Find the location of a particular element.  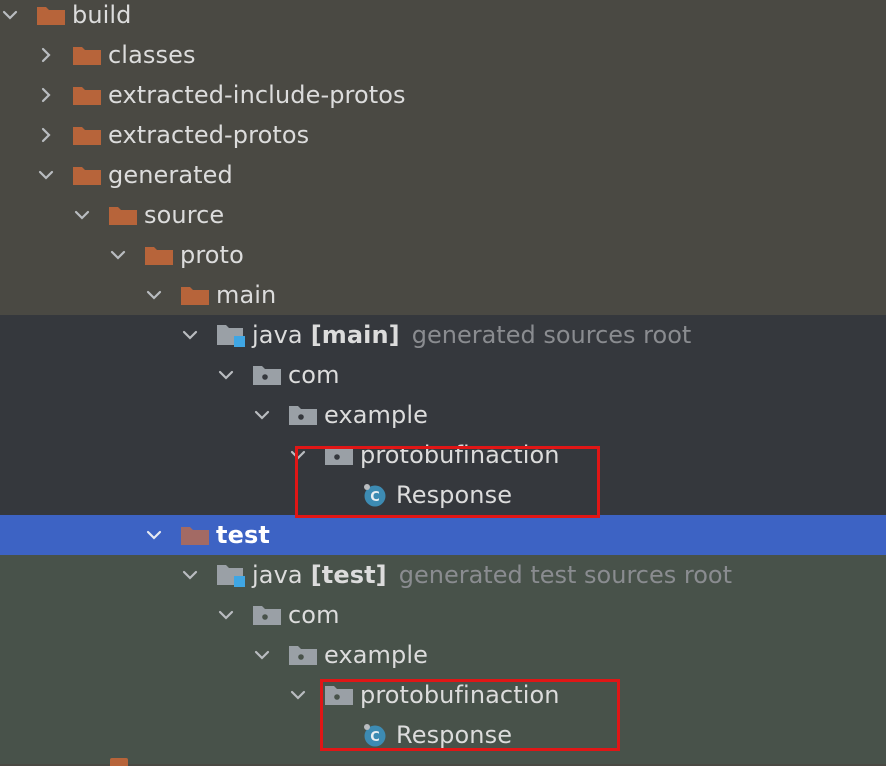

tree-row-java-test: java [test] generated test sources root is located at coordinates (443, 575).